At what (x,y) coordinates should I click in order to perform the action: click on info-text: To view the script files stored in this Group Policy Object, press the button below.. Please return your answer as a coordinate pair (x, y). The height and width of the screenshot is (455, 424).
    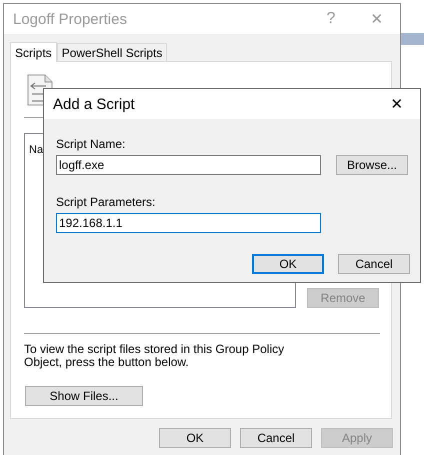
    Looking at the image, I should click on (155, 356).